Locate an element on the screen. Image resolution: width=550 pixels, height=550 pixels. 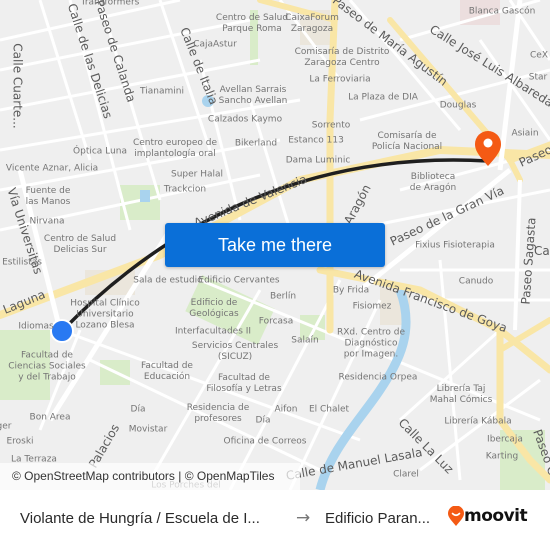
moovit-logo: moovit is located at coordinates (488, 516).